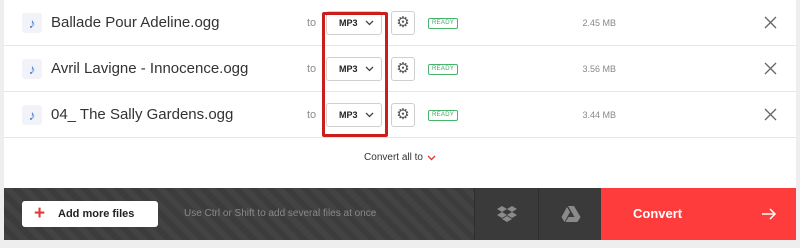 This screenshot has width=800, height=248. I want to click on add-more-files-button: + Add more files, so click(90, 214).